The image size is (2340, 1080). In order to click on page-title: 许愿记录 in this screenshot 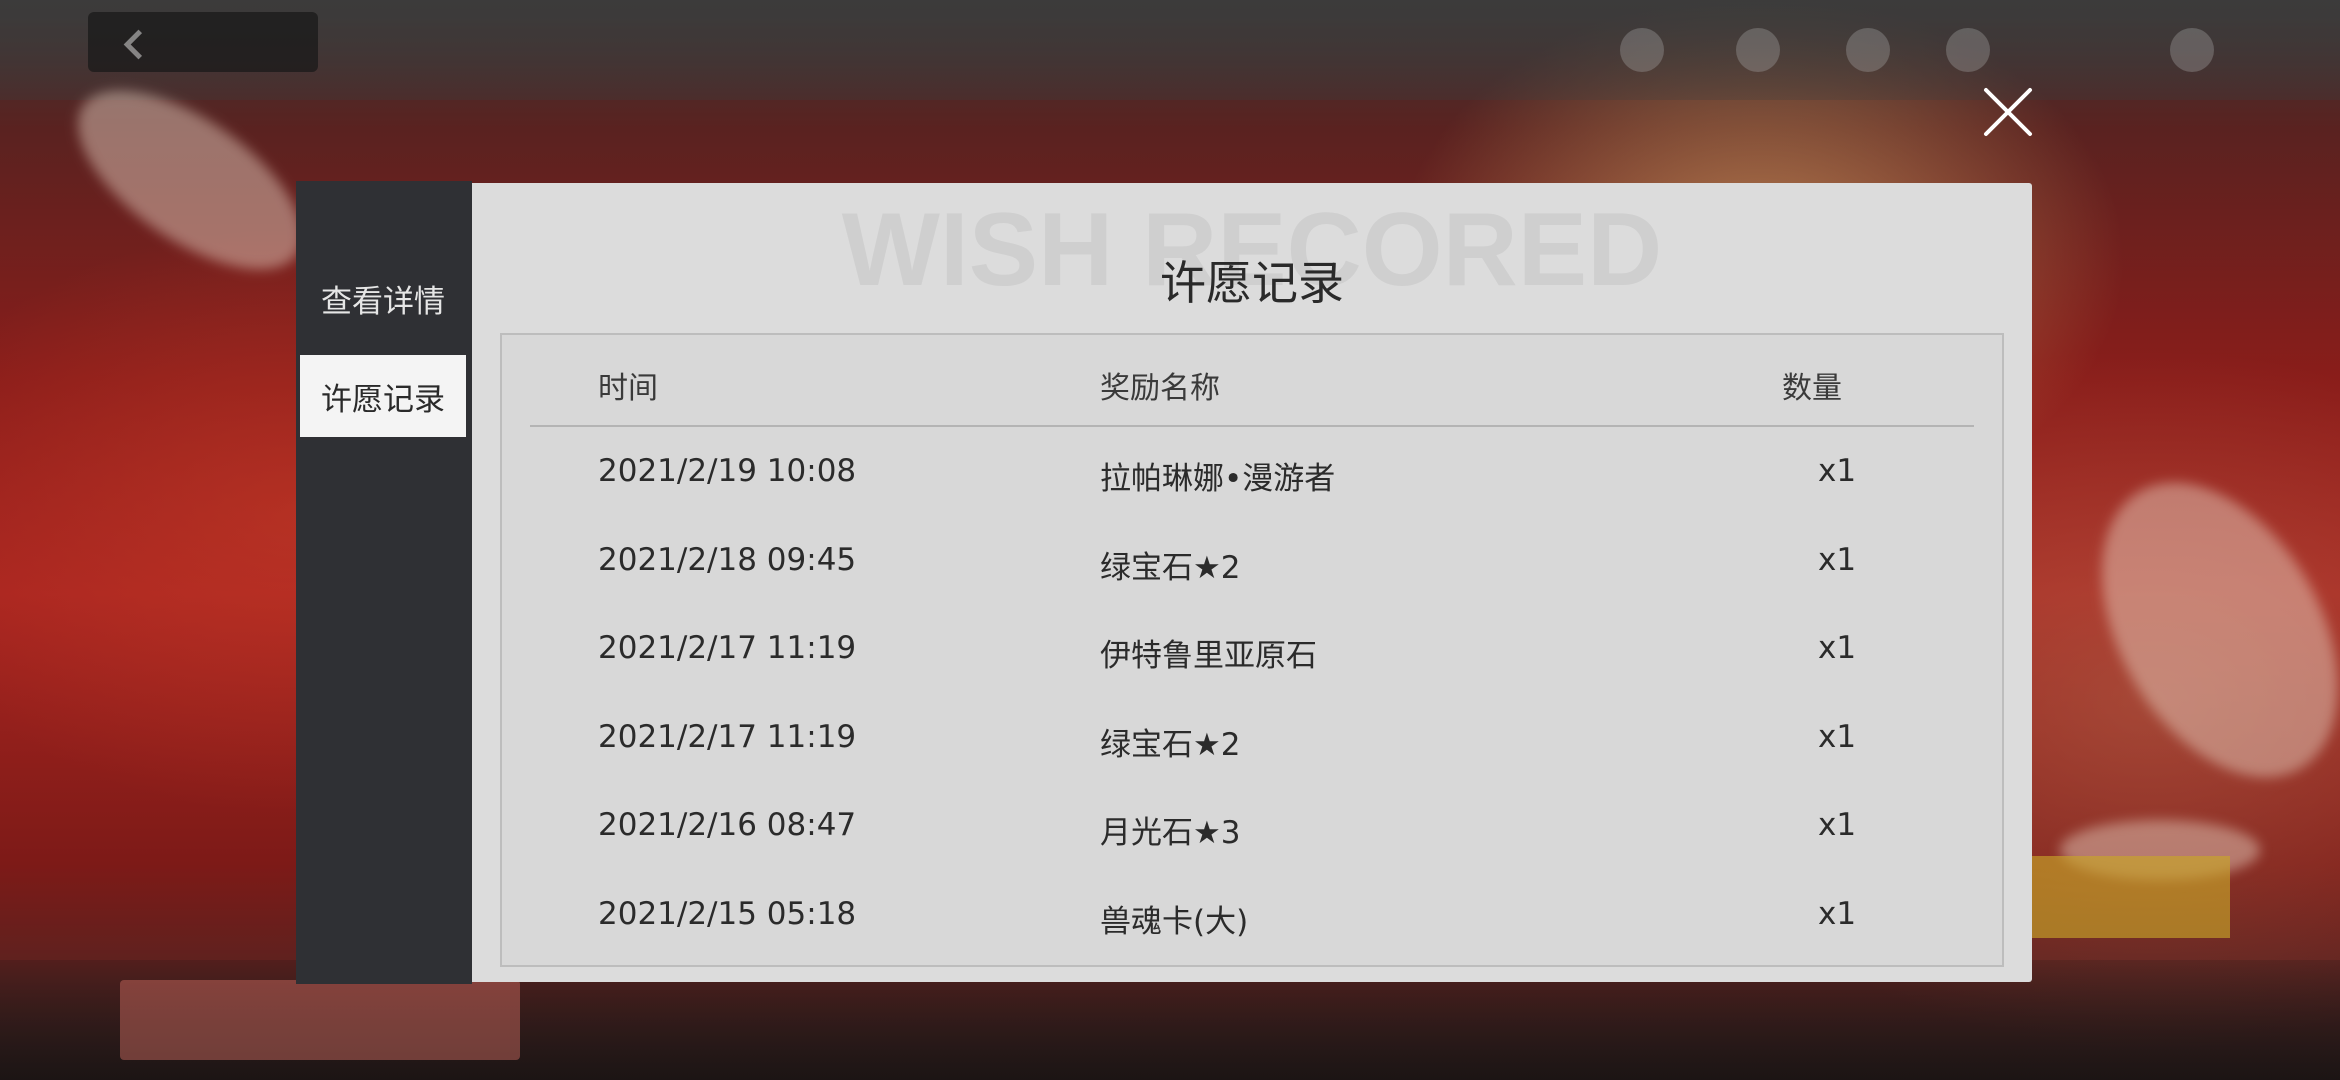, I will do `click(1252, 283)`.